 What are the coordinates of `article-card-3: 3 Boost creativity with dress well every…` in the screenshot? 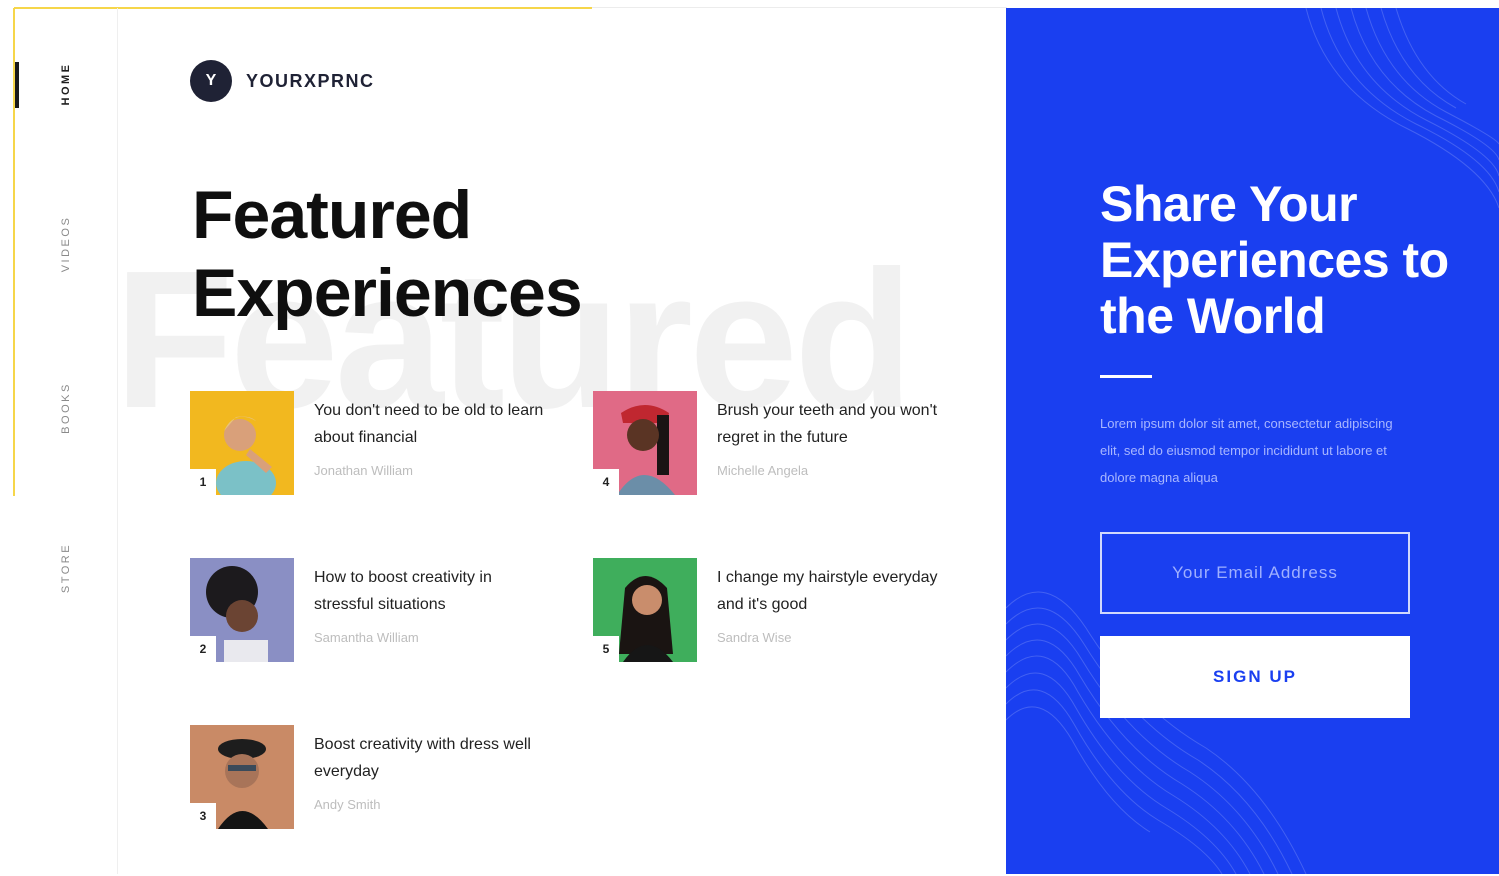 It's located at (370, 780).